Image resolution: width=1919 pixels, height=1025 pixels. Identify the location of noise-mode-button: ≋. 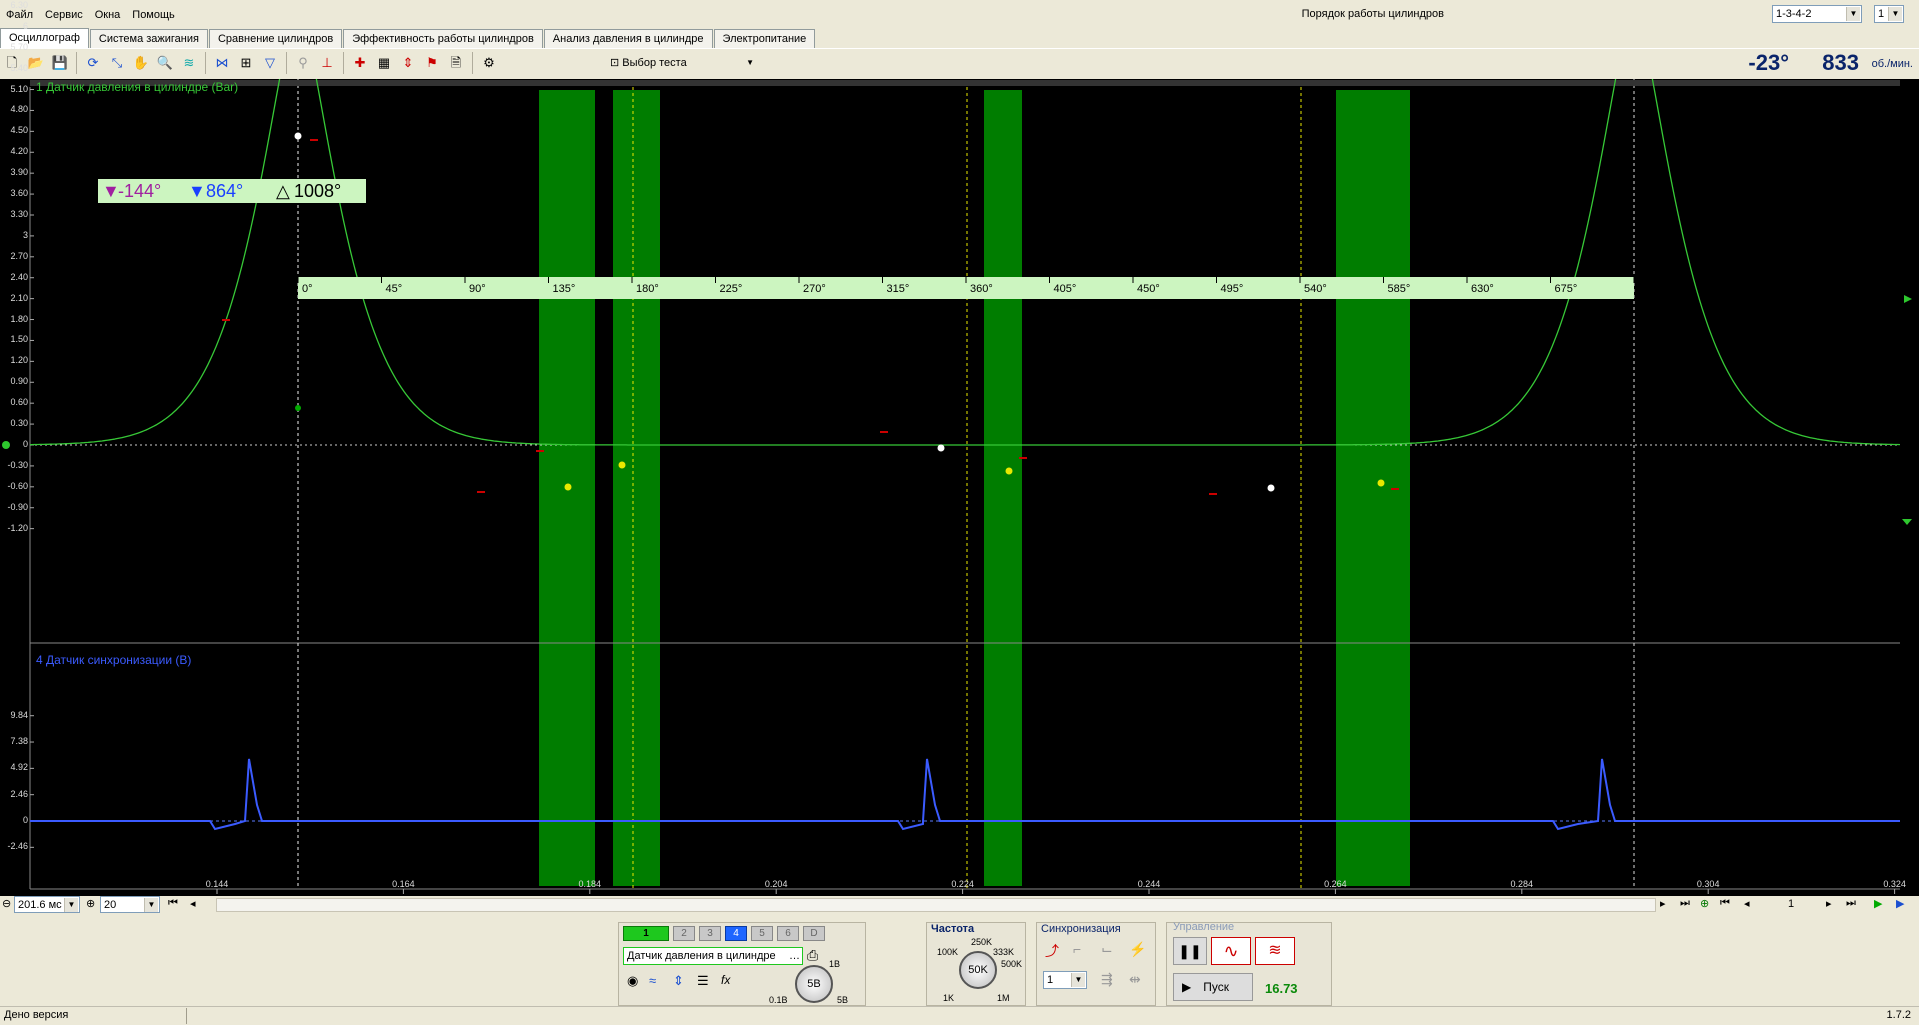
(1275, 951).